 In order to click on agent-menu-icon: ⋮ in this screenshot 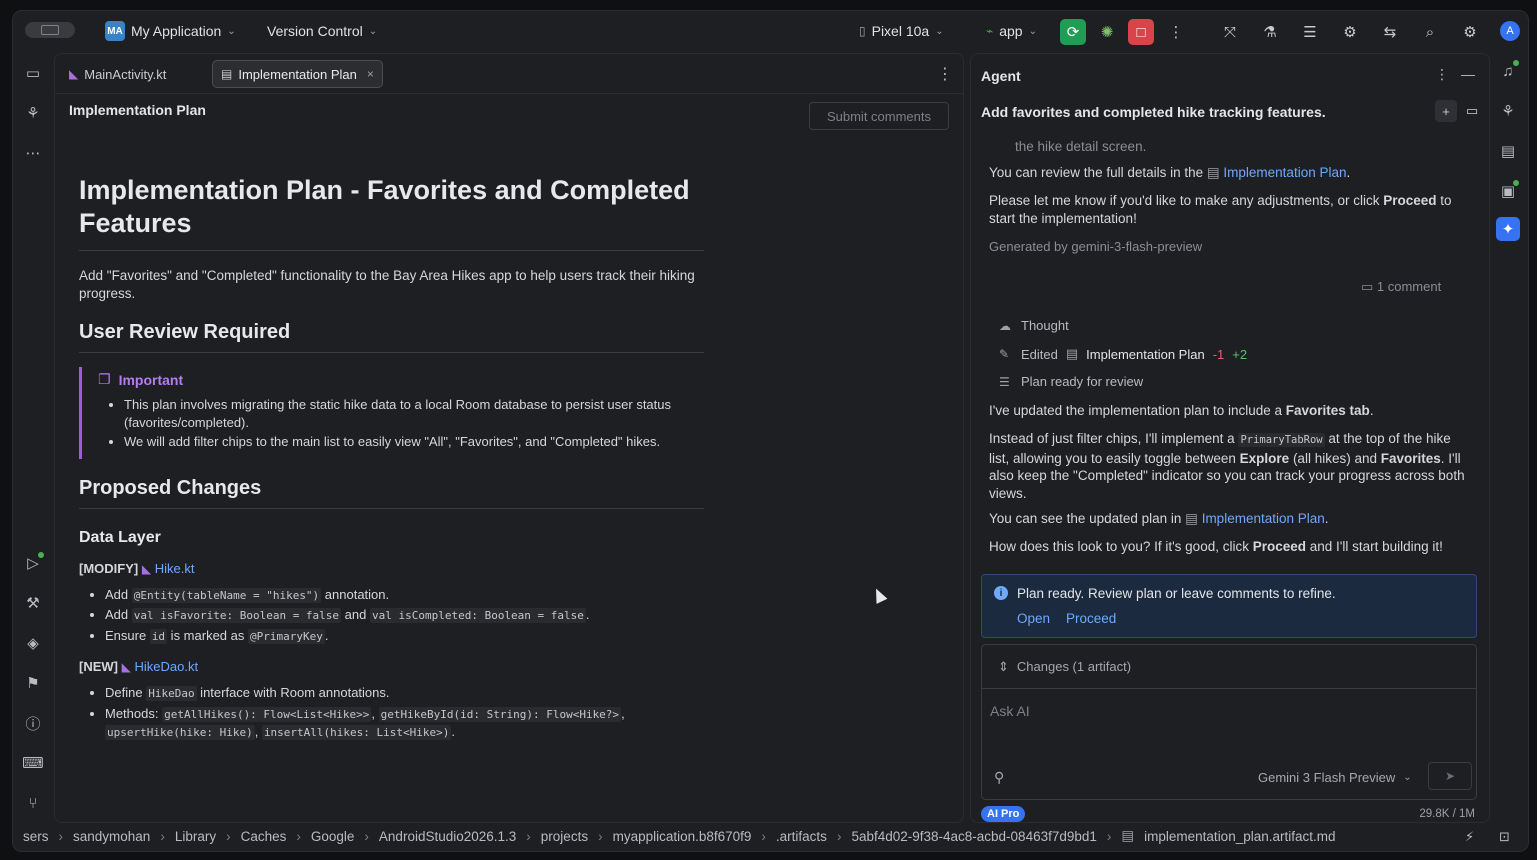, I will do `click(1442, 74)`.